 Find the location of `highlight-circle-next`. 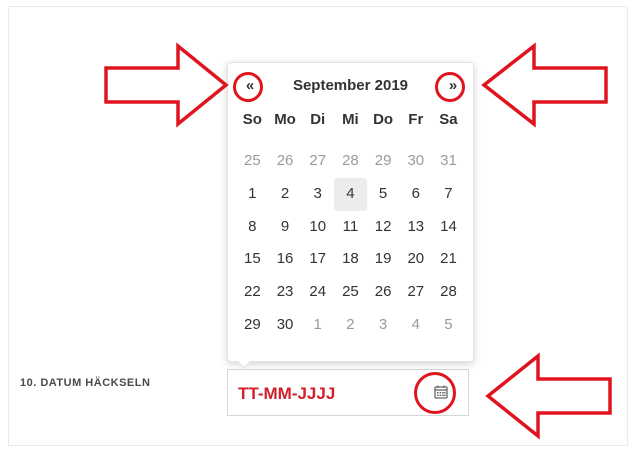

highlight-circle-next is located at coordinates (450, 87).